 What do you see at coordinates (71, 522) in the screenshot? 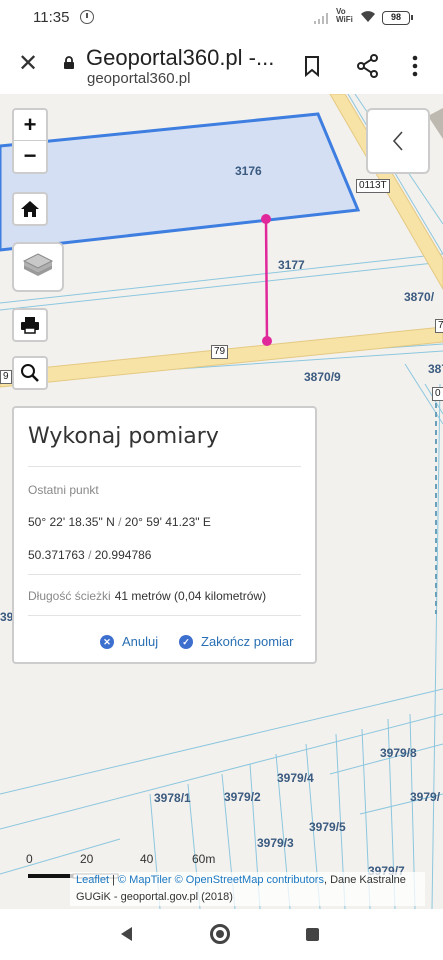
I see `dms-latitude: 50° 22' 18.35" N` at bounding box center [71, 522].